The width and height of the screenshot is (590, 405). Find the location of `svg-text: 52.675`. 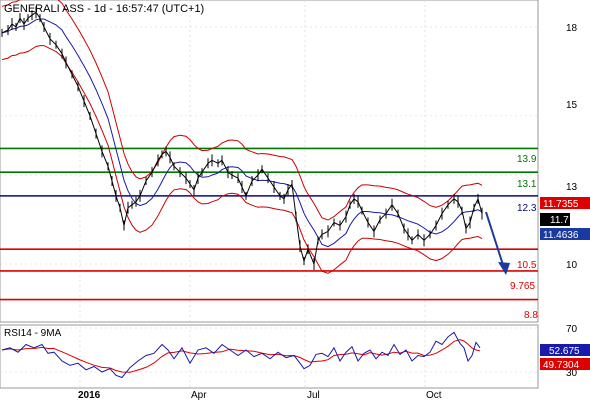

svg-text: 52.675 is located at coordinates (564, 351).